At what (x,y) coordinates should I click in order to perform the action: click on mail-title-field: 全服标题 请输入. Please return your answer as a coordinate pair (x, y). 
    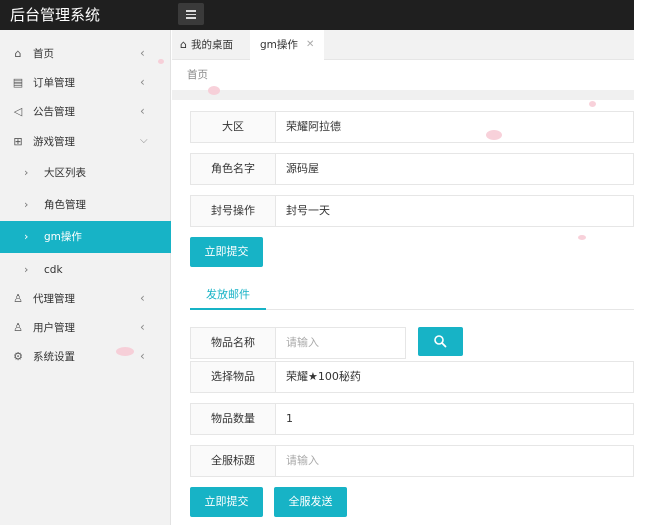
    Looking at the image, I should click on (412, 461).